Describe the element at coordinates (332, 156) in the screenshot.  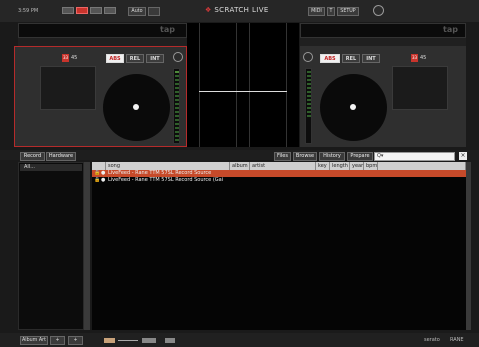
I see `history-tab: History` at that location.